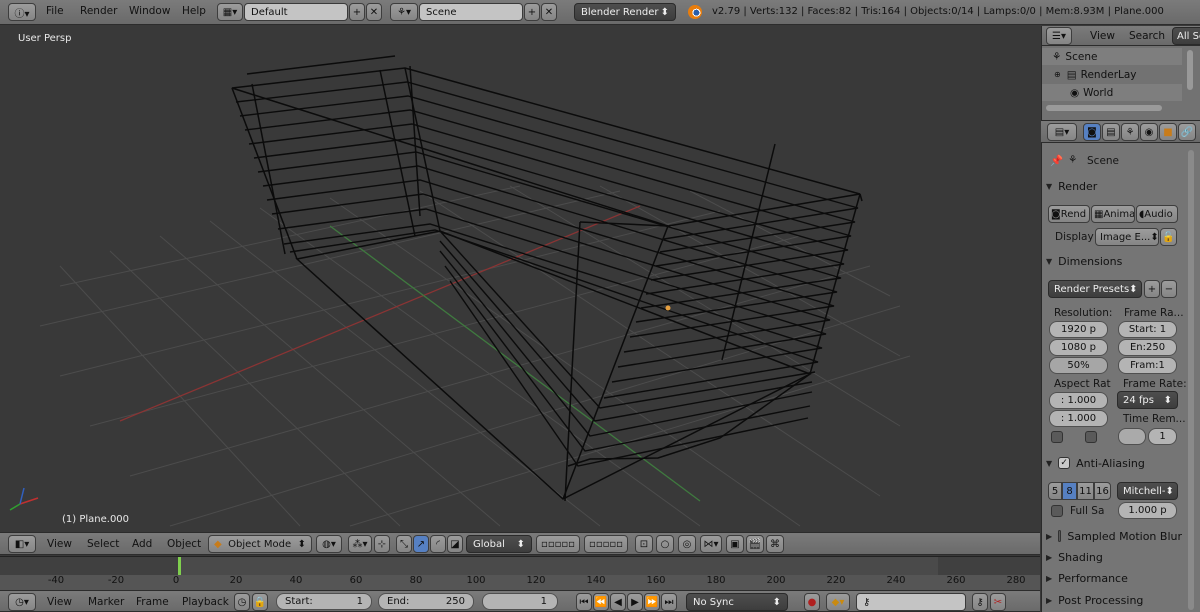 The image size is (1200, 612). I want to click on frame-end-field: En:250, so click(1147, 347).